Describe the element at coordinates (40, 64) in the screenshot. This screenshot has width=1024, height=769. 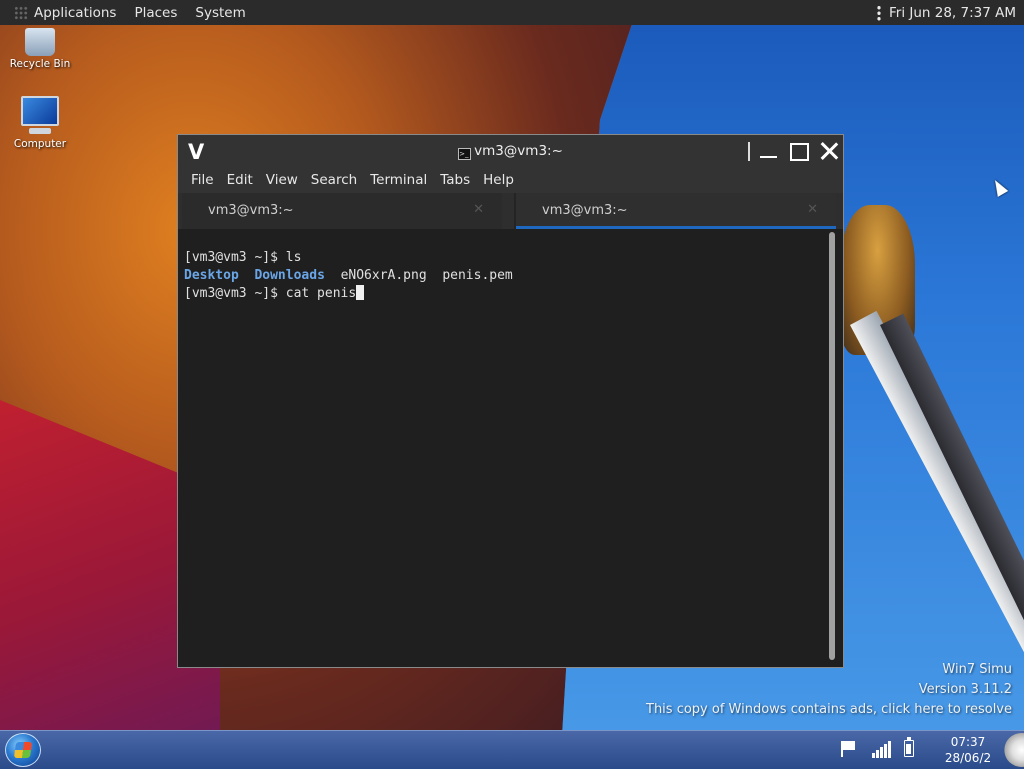
I see `desktop-icon-label: Recycle Bin` at that location.